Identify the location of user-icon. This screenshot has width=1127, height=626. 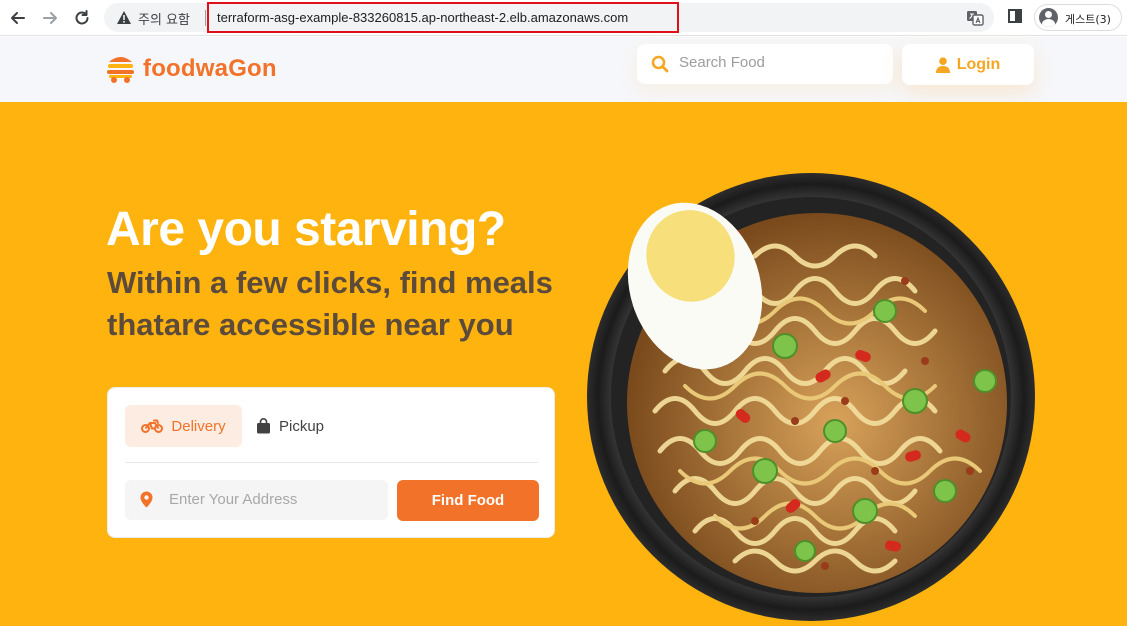
(942, 64).